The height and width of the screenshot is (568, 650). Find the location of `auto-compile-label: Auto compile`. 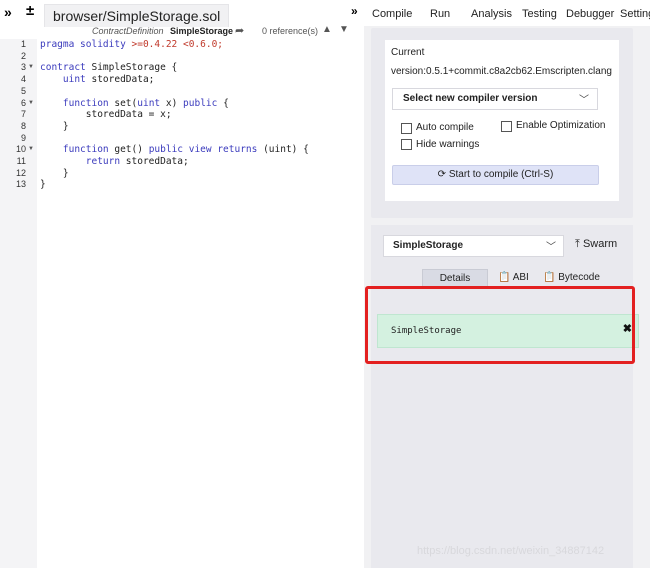

auto-compile-label: Auto compile is located at coordinates (445, 127).